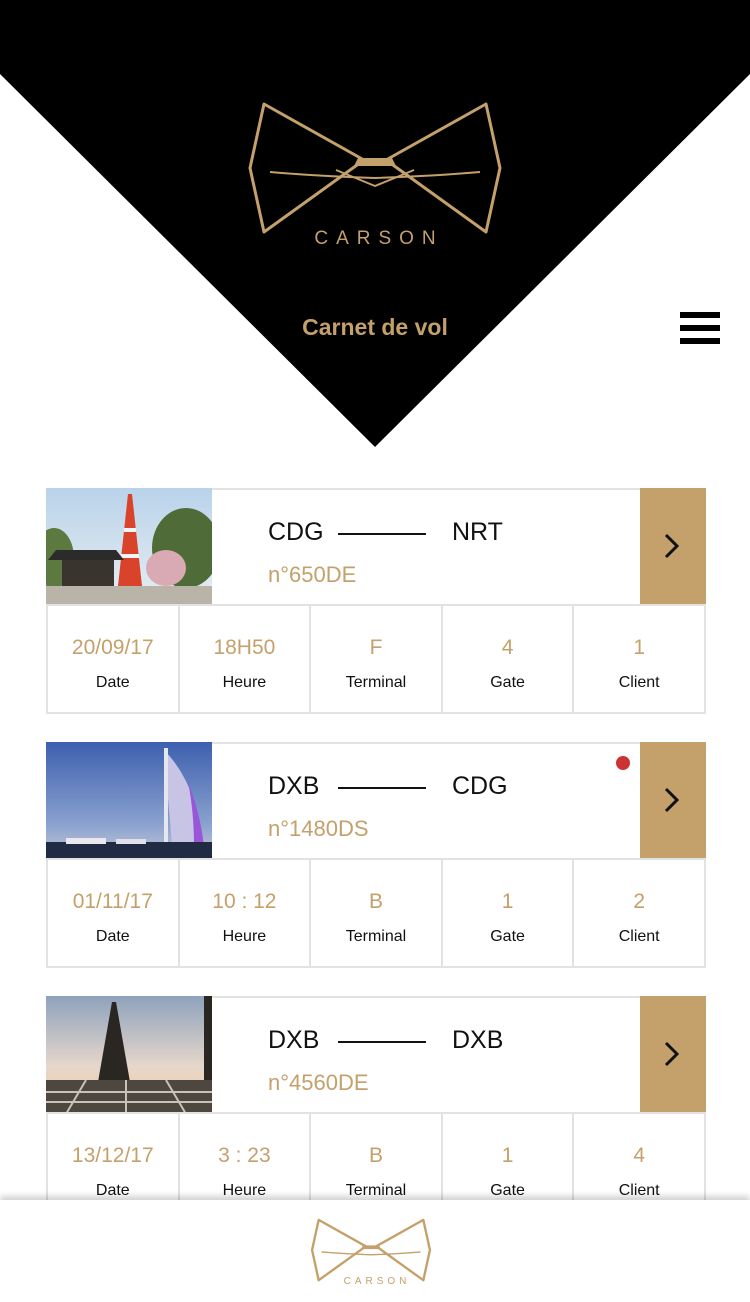 This screenshot has width=750, height=1302. I want to click on arrival-airport: DXB, so click(478, 1040).